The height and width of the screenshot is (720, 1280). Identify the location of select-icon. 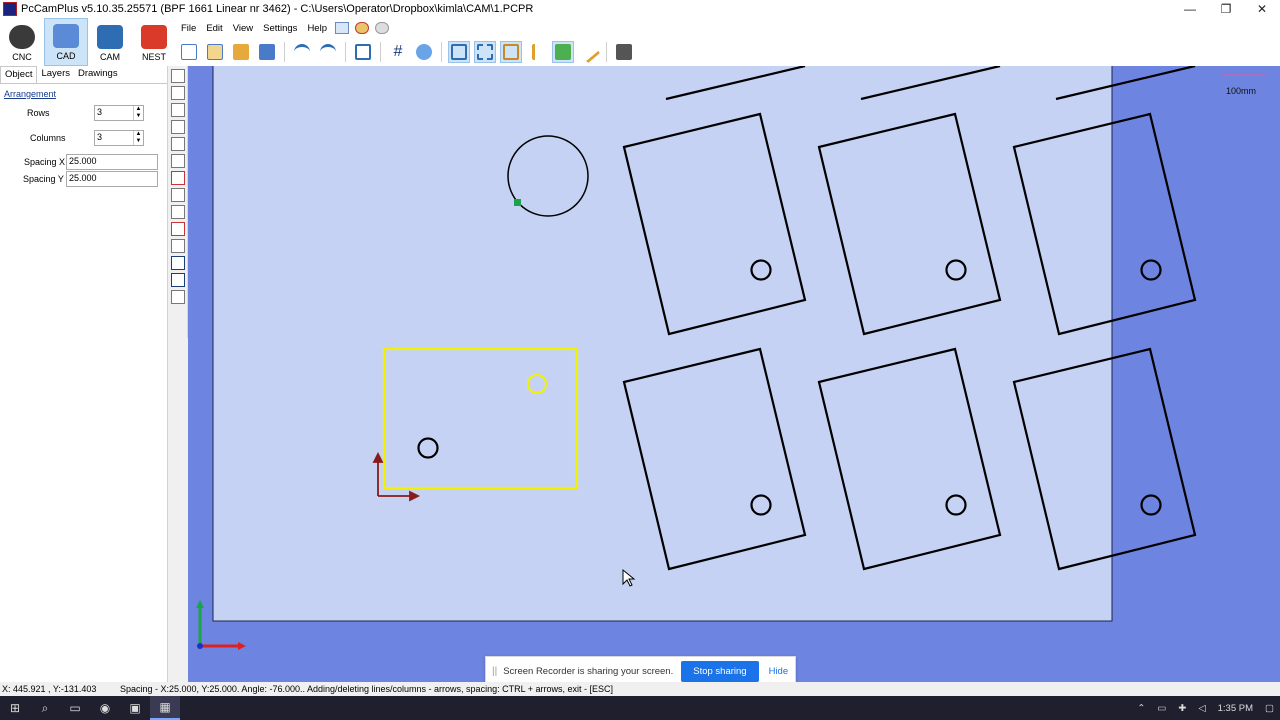
(459, 52).